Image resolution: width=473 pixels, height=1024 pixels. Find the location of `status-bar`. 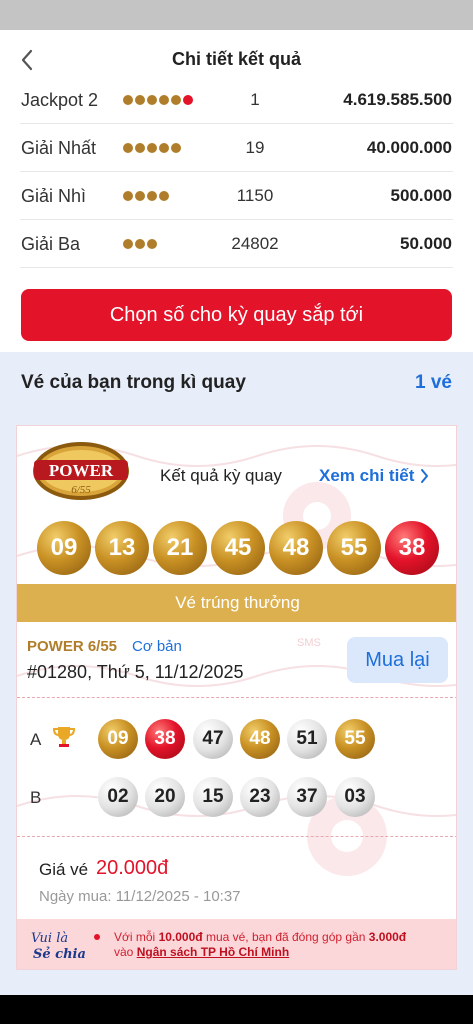

status-bar is located at coordinates (236, 15).